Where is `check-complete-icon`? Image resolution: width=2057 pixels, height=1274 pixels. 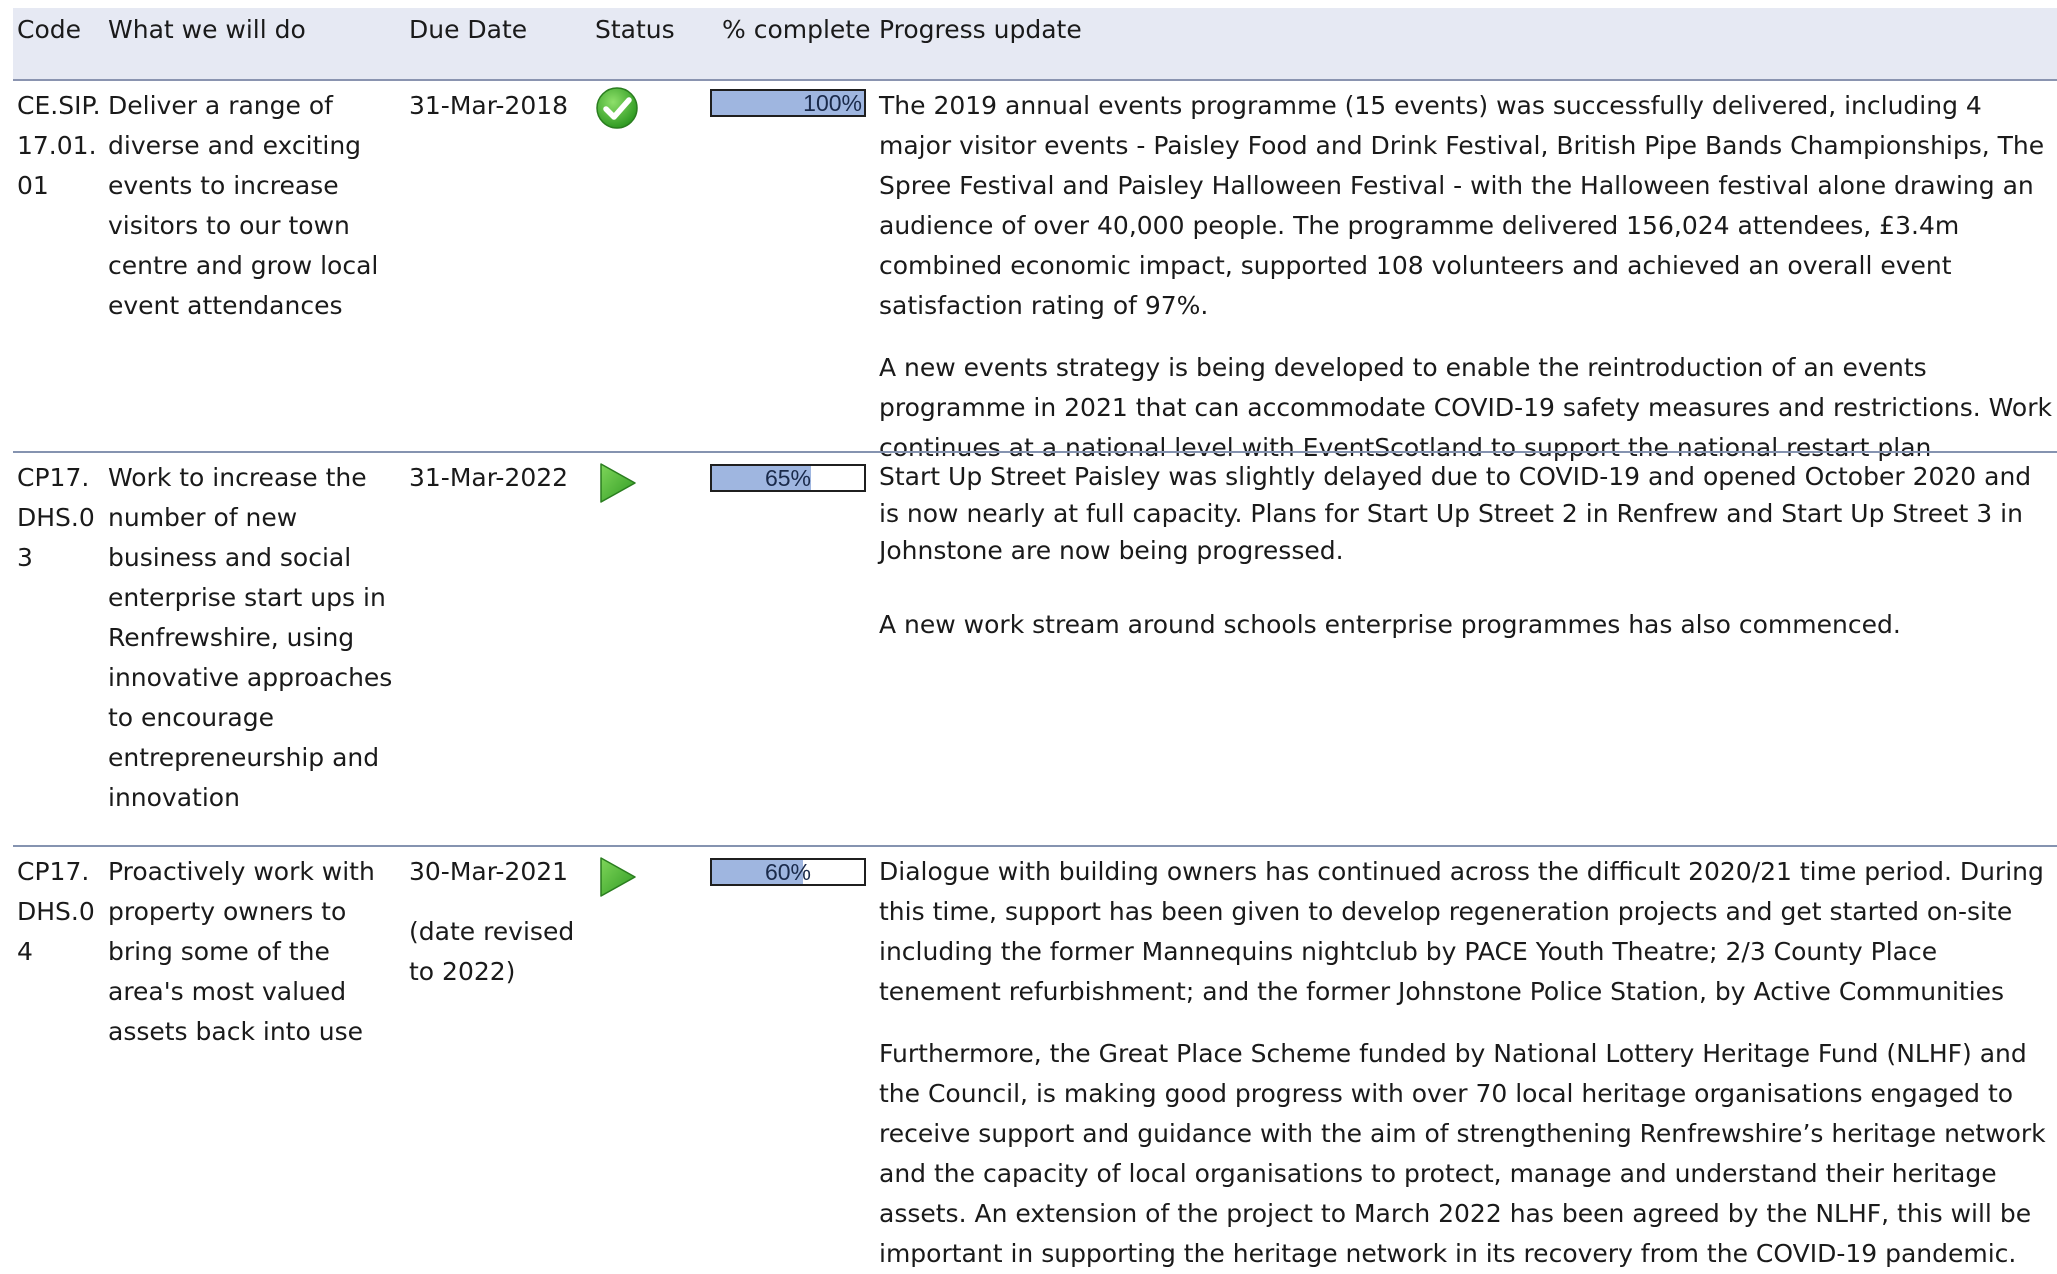 check-complete-icon is located at coordinates (617, 108).